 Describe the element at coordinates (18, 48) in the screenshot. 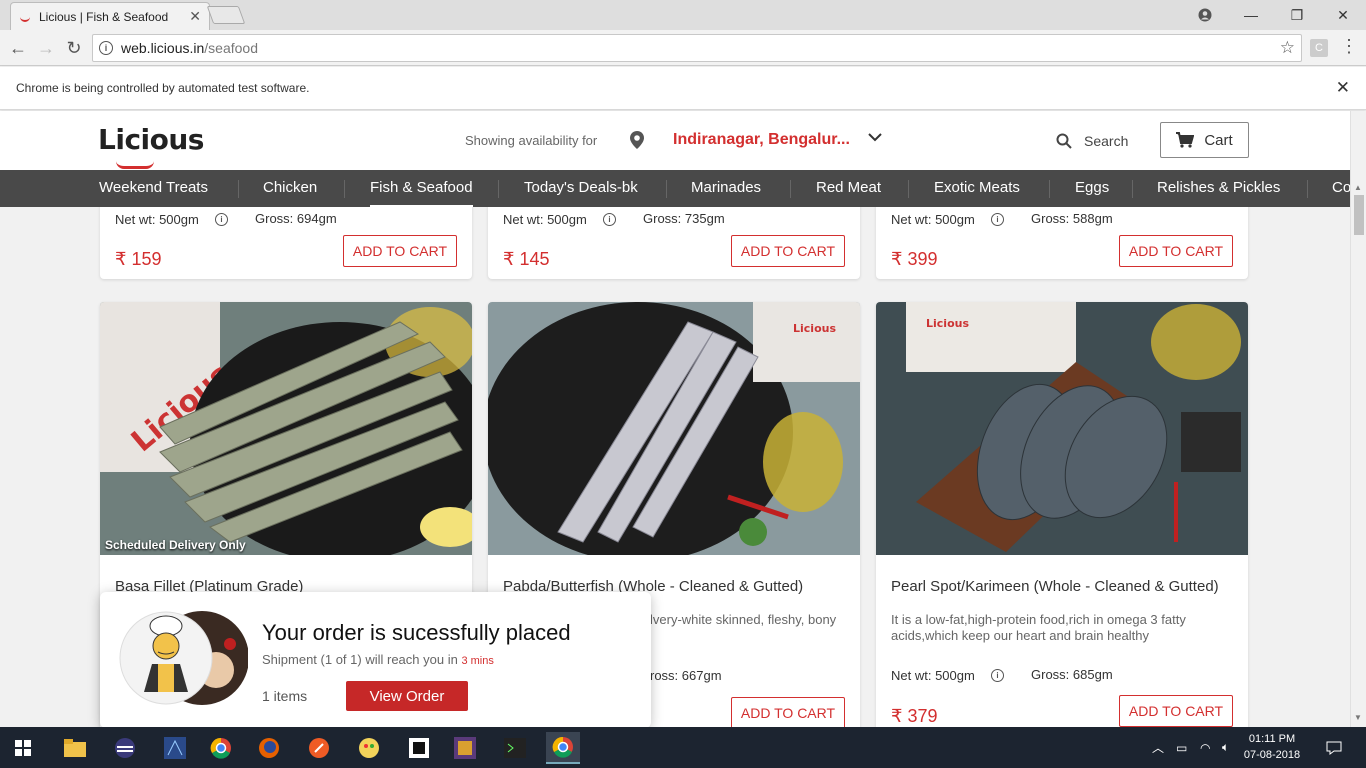

I see `back-icon: ←` at that location.